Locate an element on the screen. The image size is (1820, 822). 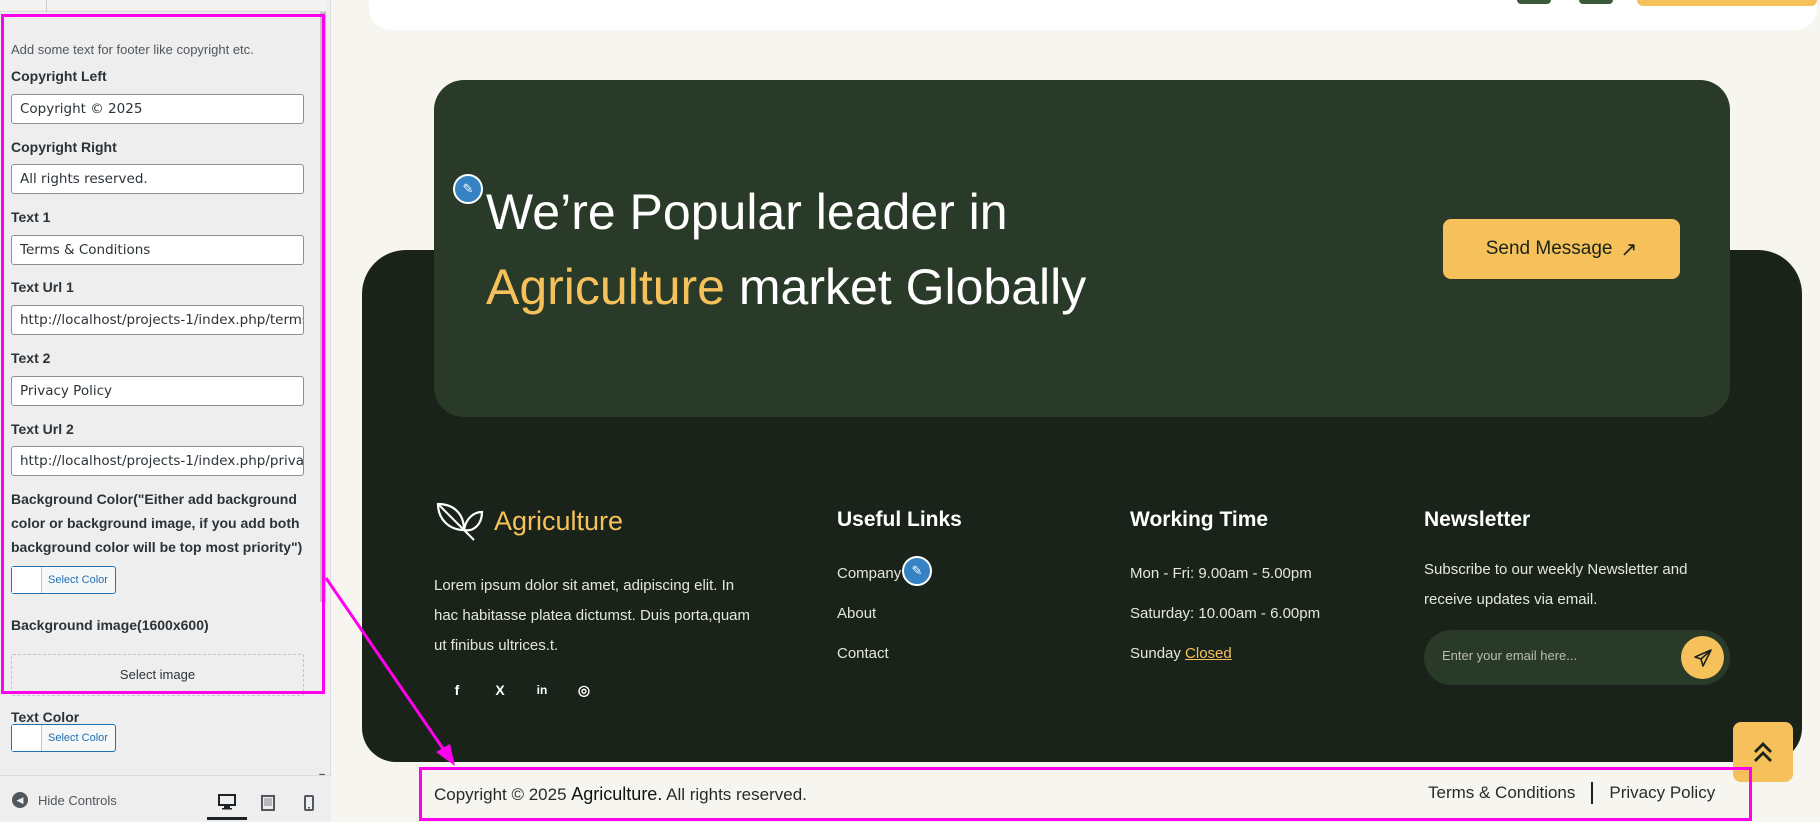
desktop-icon is located at coordinates (227, 801).